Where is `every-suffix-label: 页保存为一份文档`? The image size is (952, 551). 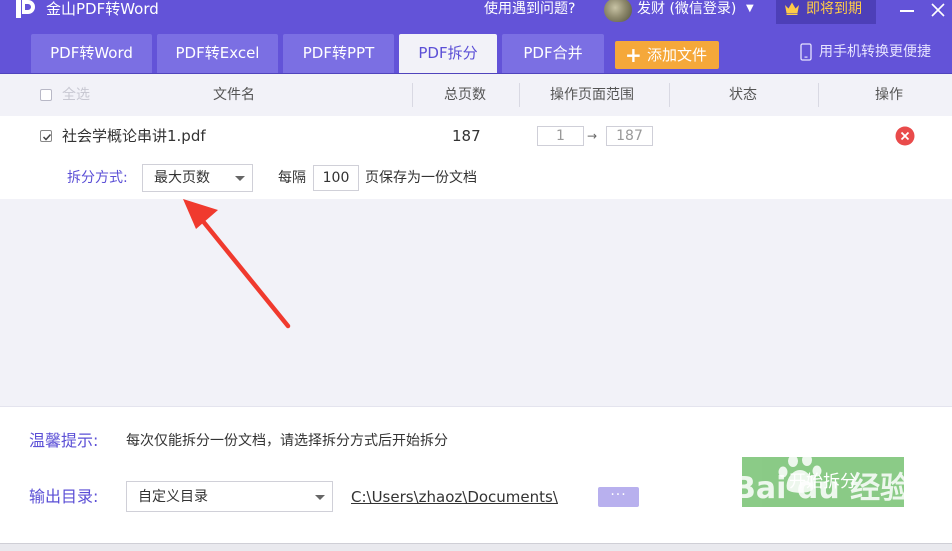 every-suffix-label: 页保存为一份文档 is located at coordinates (421, 178).